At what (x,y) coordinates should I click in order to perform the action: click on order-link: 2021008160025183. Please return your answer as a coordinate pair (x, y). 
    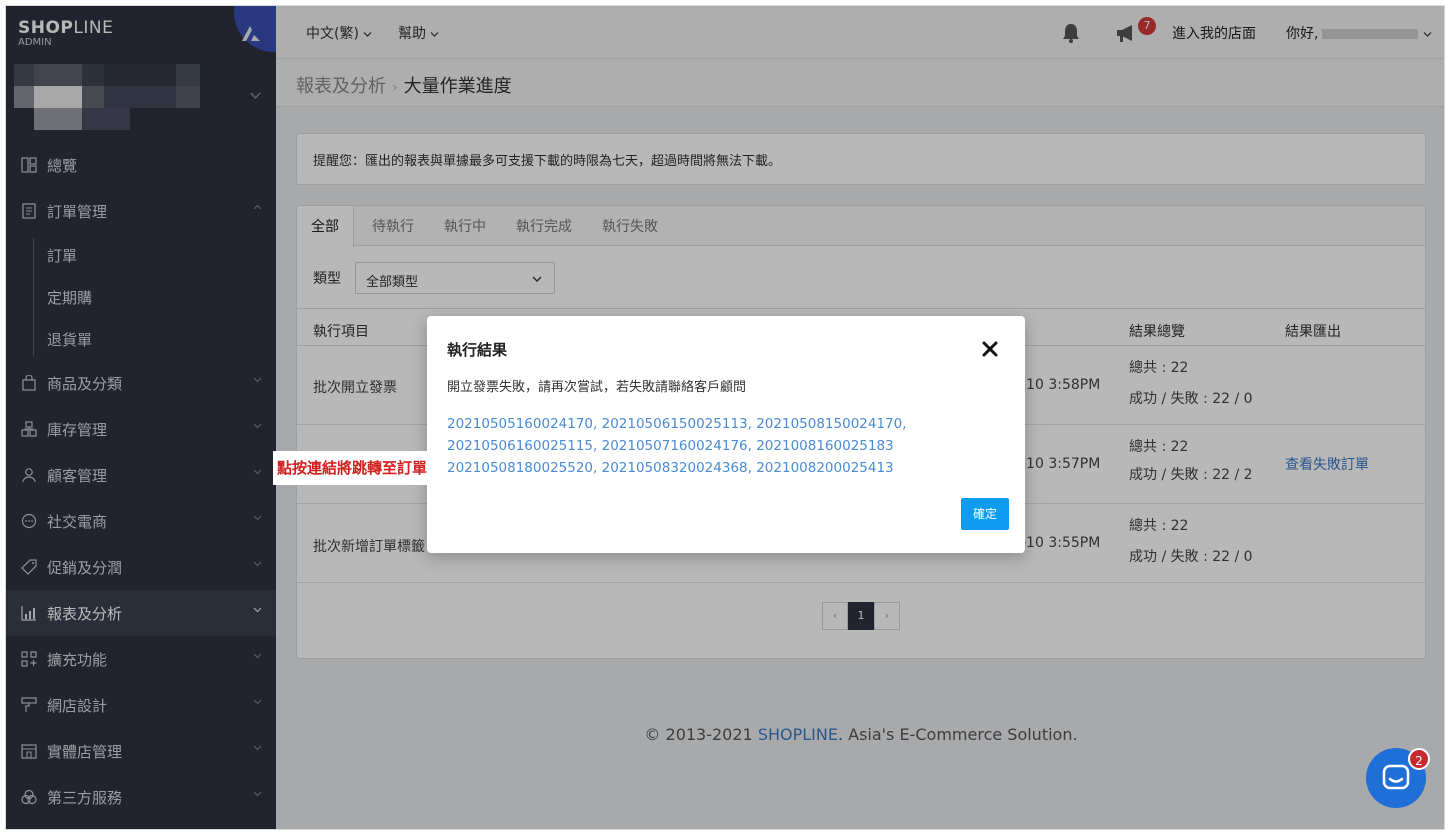
    Looking at the image, I should click on (824, 446).